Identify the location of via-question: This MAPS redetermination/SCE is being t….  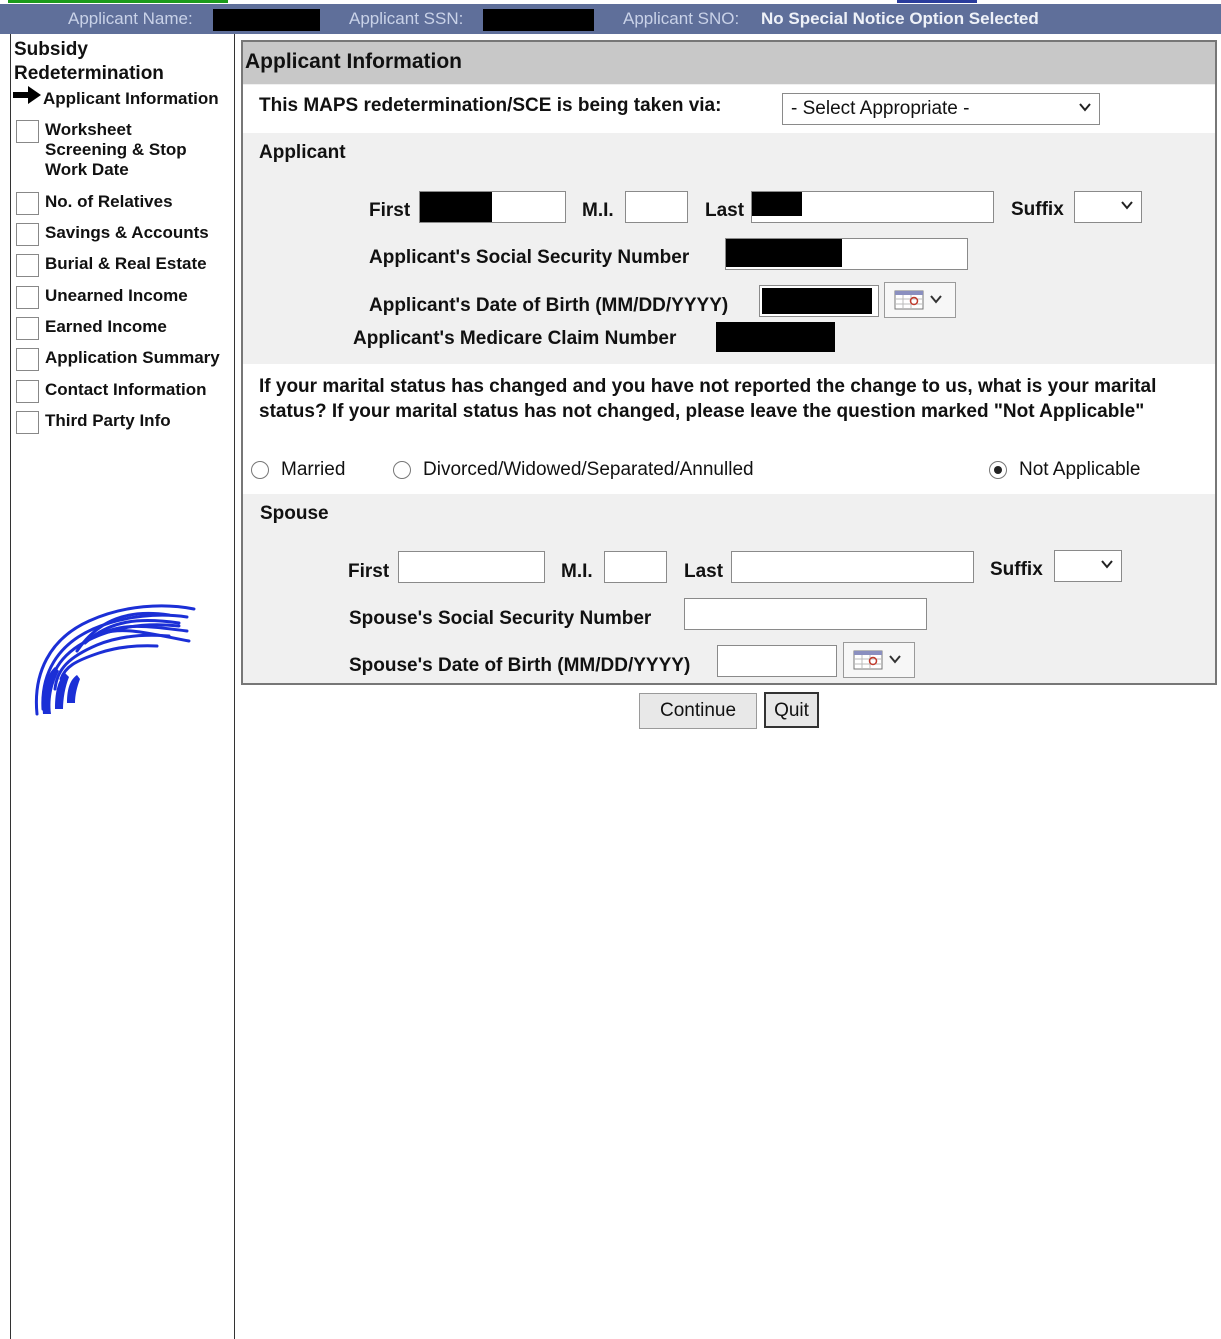
(490, 105).